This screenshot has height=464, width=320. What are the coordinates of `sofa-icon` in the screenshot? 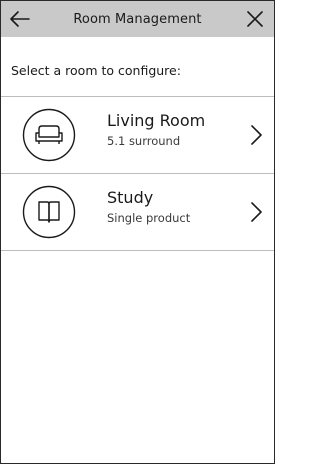 It's located at (49, 135).